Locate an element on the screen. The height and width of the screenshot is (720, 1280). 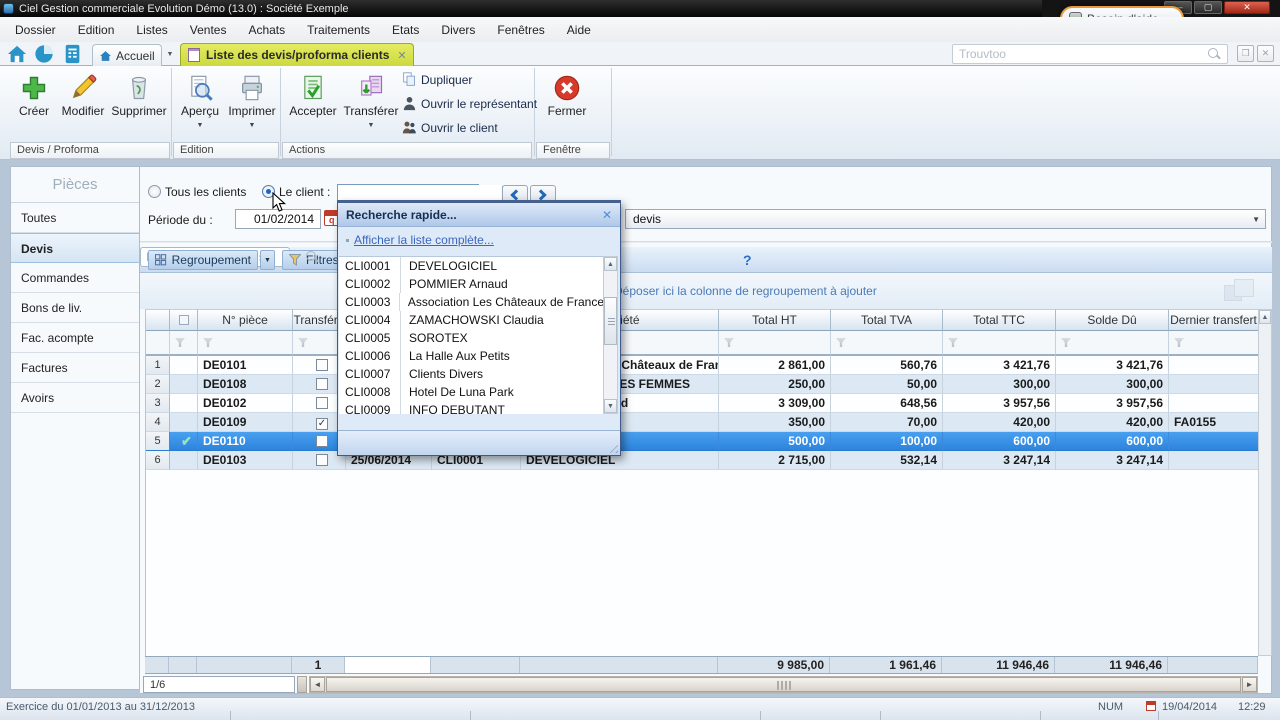
home-icon is located at coordinates (17, 54).